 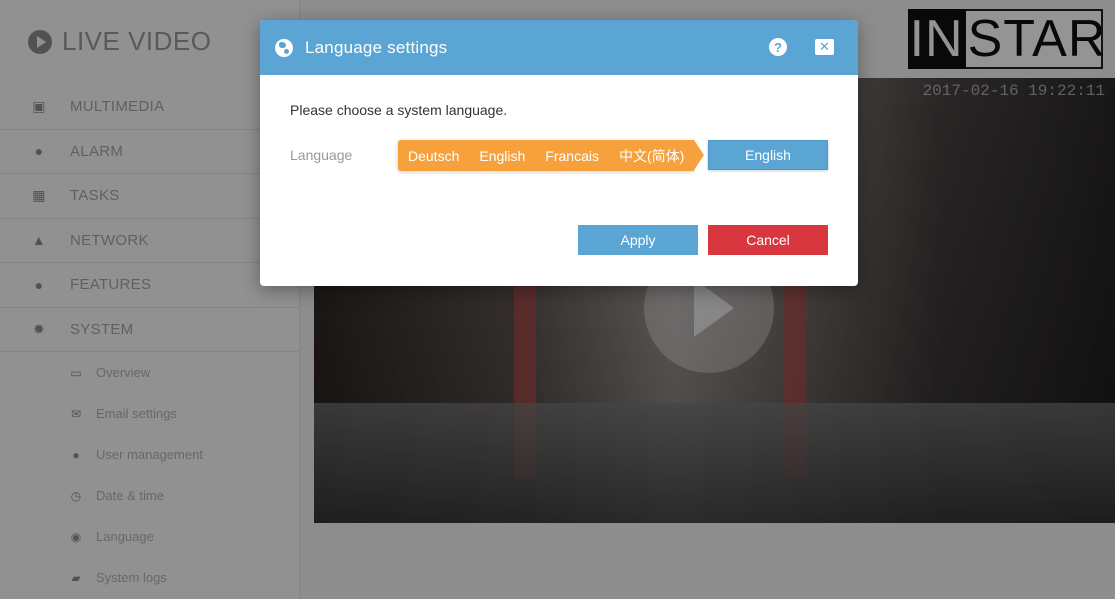 I want to click on dialog-title: Language settings, so click(x=376, y=47).